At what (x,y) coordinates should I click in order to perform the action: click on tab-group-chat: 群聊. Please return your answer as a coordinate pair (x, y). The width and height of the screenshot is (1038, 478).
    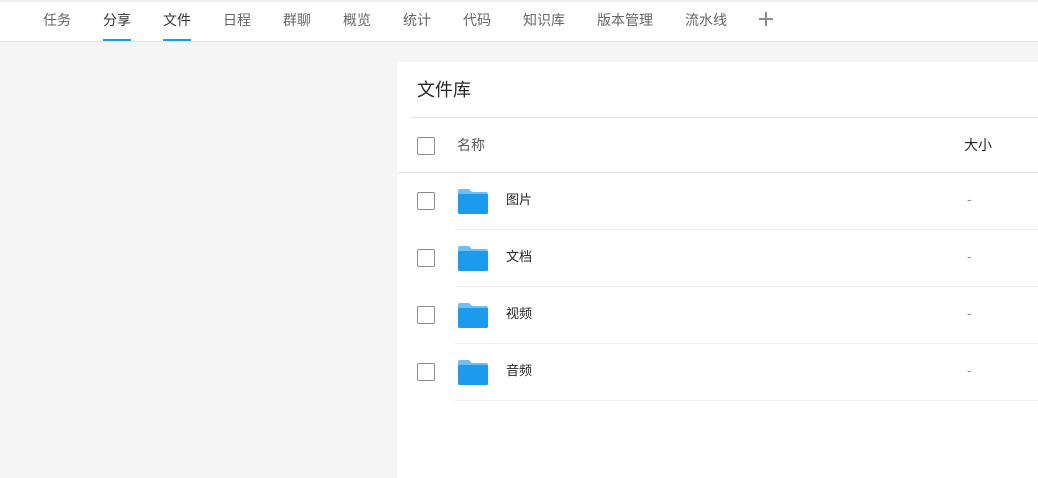
    Looking at the image, I should click on (297, 20).